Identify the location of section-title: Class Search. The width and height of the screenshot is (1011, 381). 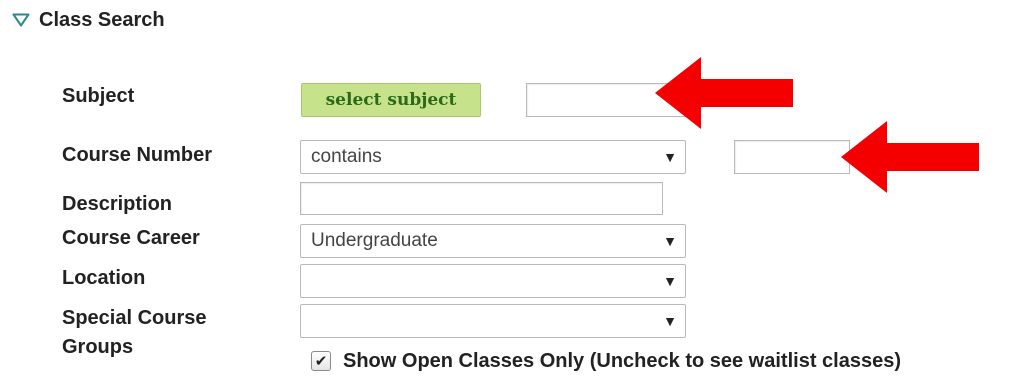
(102, 19).